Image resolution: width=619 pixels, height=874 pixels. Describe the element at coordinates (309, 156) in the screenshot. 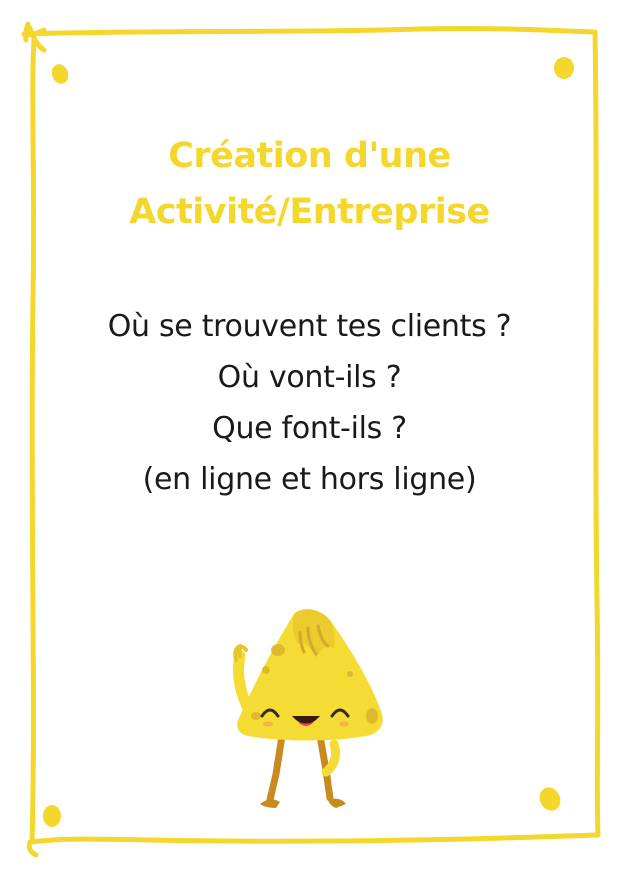

I see `title-line-1: Création d'une` at that location.